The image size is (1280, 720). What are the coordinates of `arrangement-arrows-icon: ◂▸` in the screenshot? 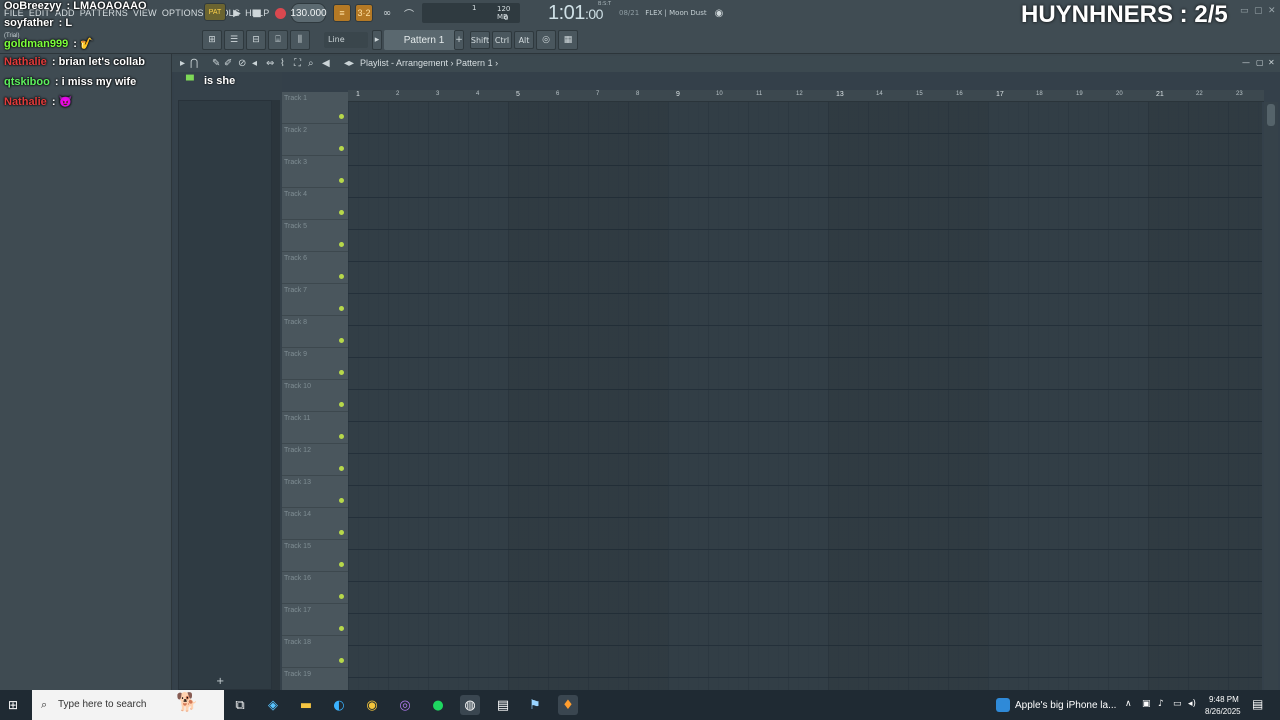 It's located at (349, 63).